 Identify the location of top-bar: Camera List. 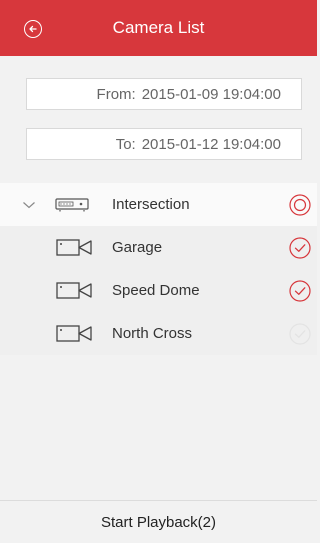
(158, 28).